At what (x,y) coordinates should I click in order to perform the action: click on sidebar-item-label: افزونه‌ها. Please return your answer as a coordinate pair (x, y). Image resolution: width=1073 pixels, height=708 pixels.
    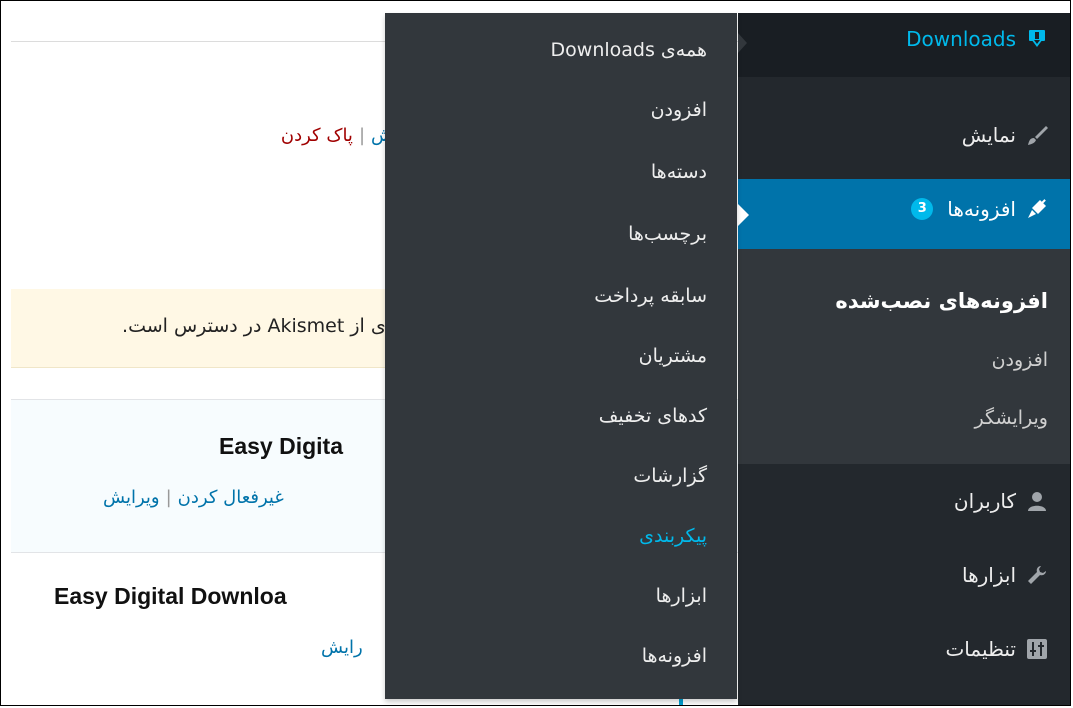
    Looking at the image, I should click on (981, 209).